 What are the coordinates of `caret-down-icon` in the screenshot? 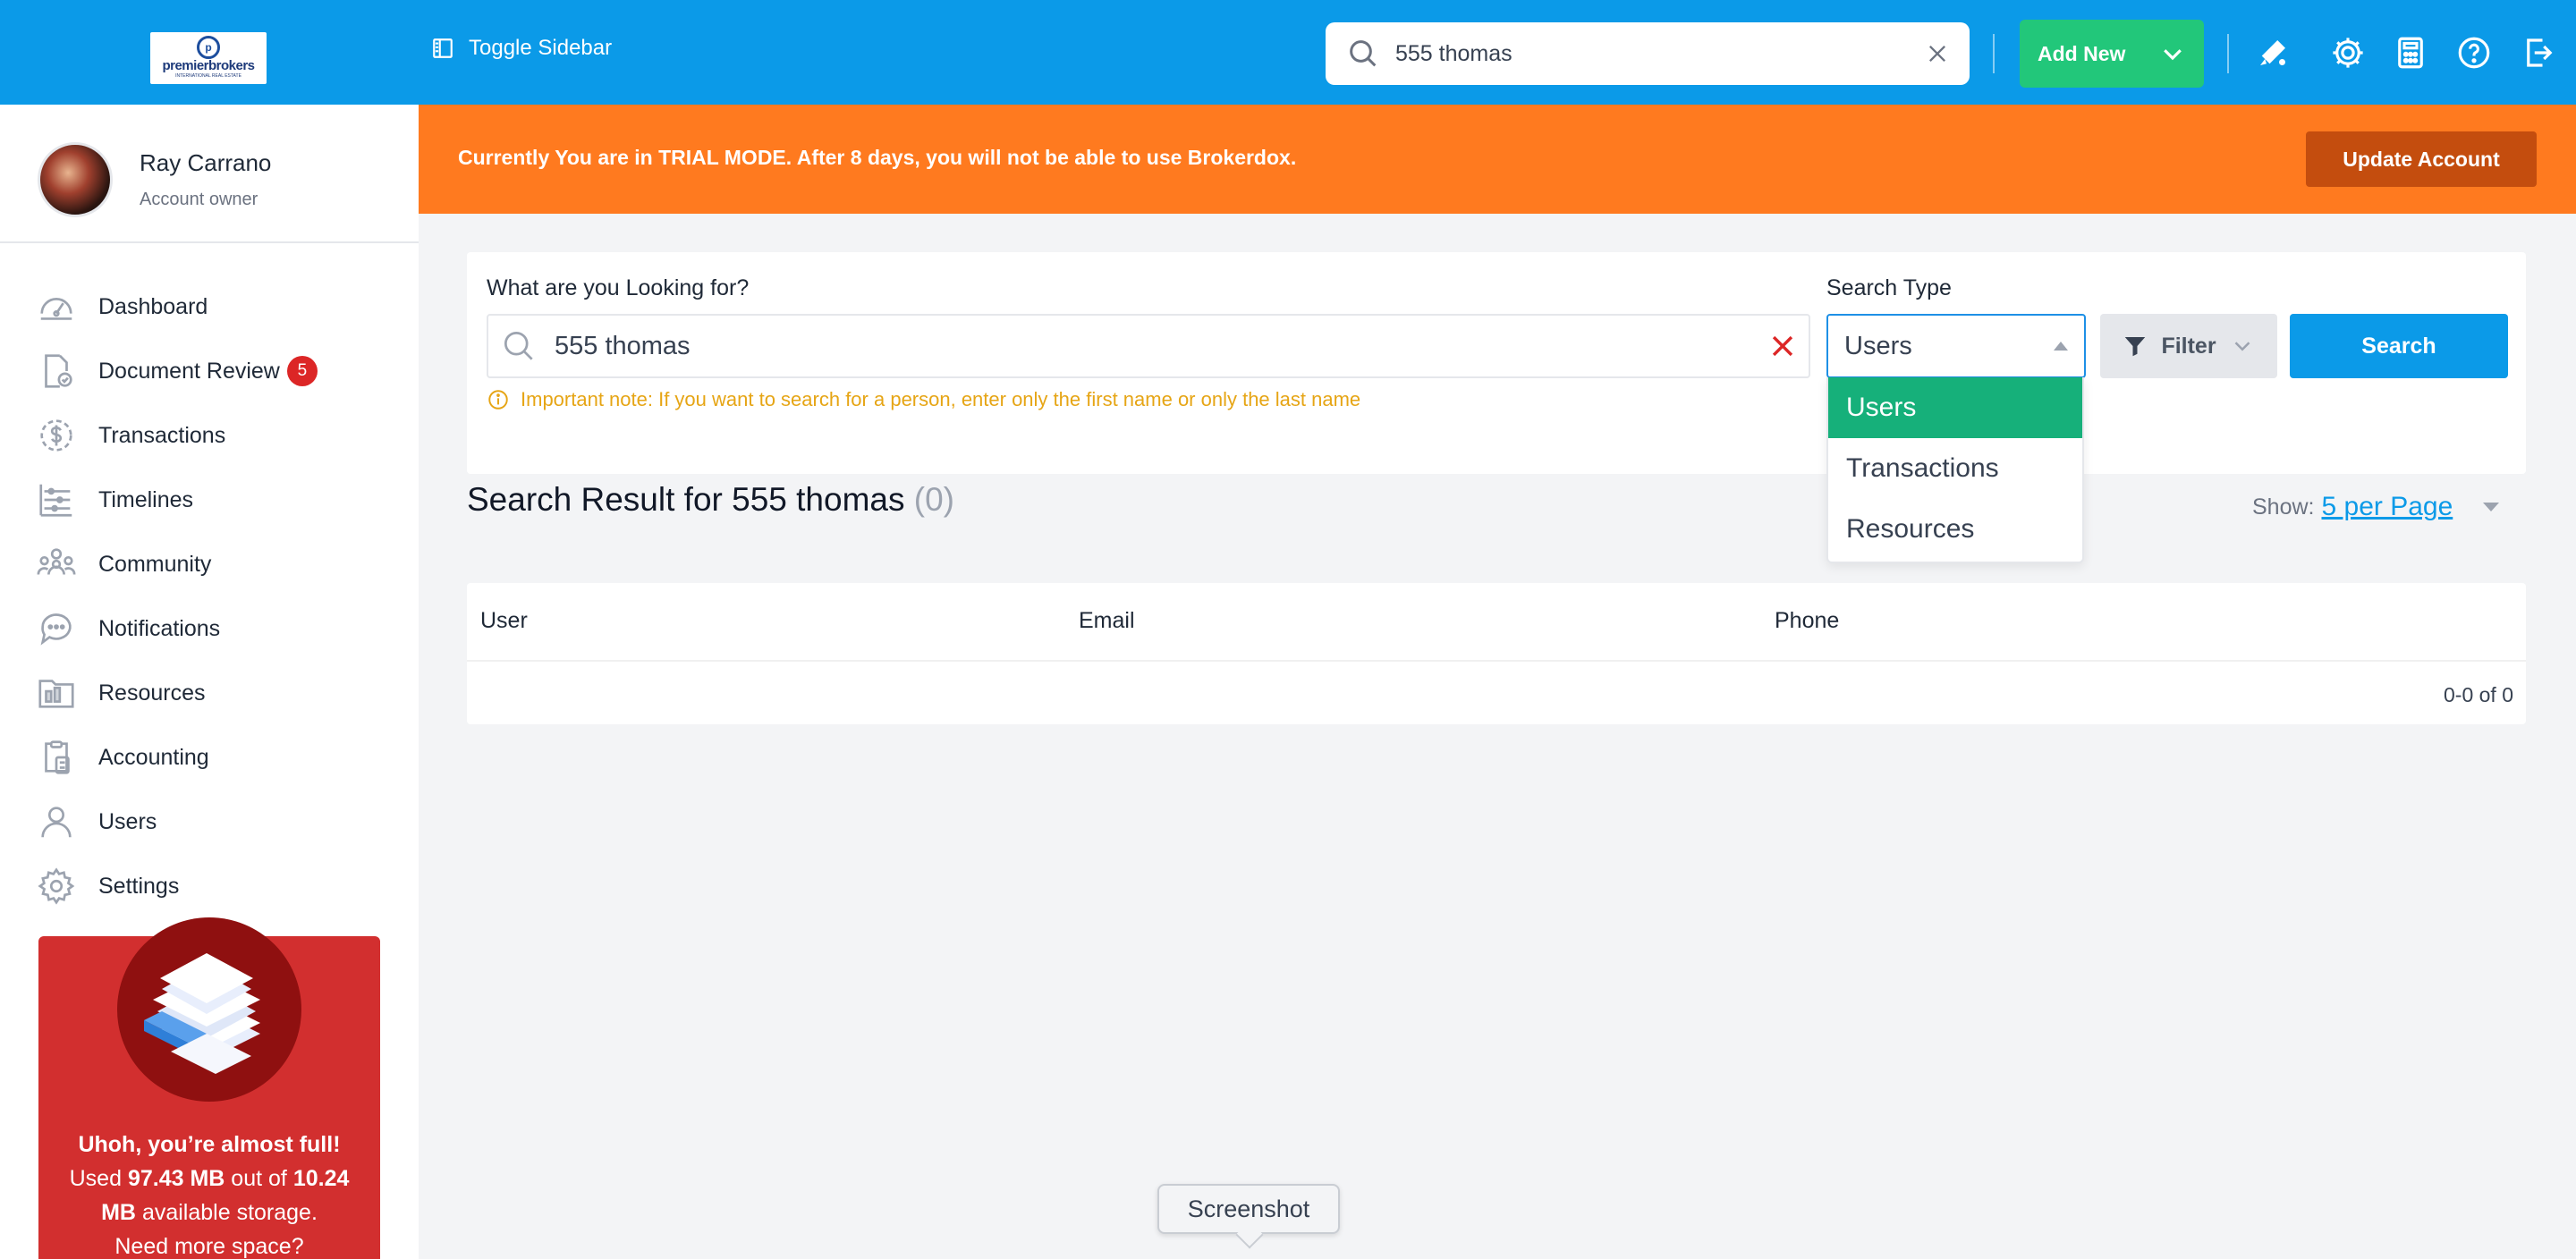 It's located at (2491, 507).